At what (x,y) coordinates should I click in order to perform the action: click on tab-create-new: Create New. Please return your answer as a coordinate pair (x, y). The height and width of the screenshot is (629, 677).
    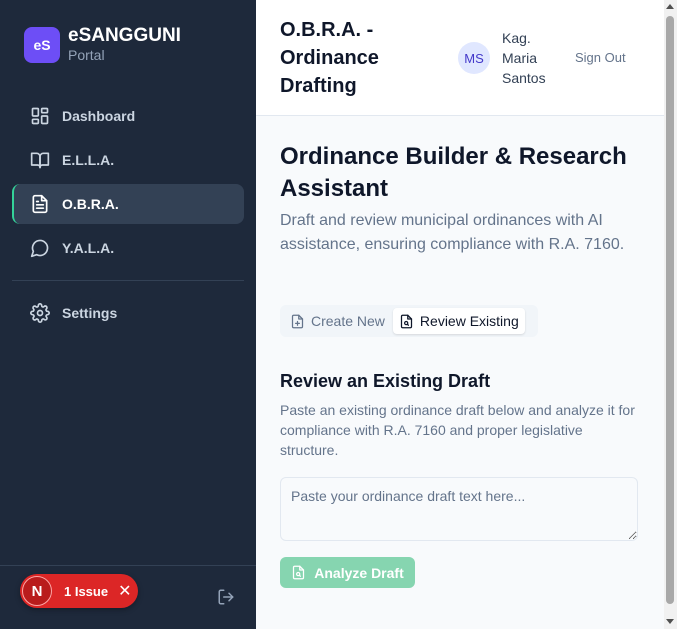
    Looking at the image, I should click on (337, 321).